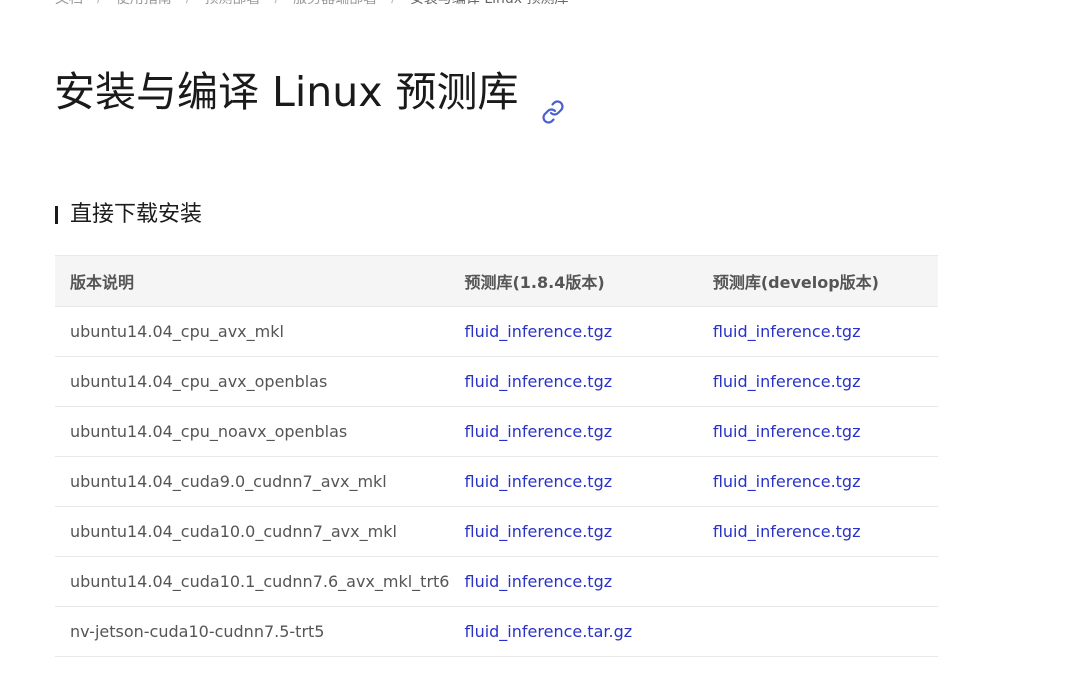 The height and width of the screenshot is (691, 1084). Describe the element at coordinates (286, 92) in the screenshot. I see `page-title-text: 安装与编译 Linux 预测库` at that location.